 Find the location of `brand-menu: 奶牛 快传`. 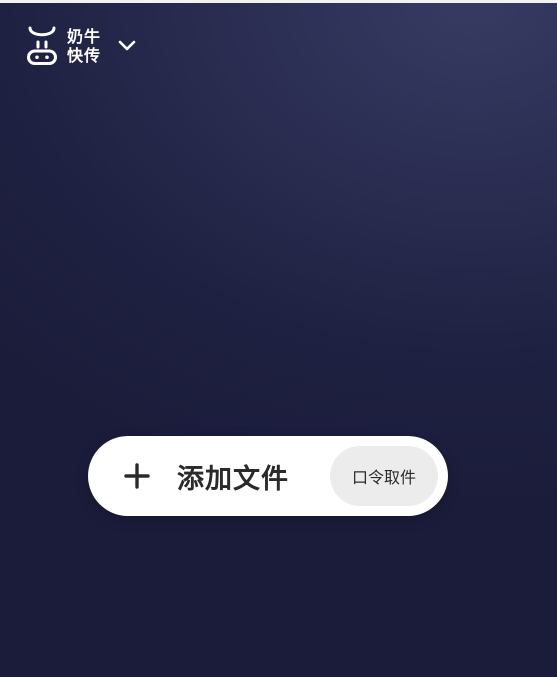

brand-menu: 奶牛 快传 is located at coordinates (81, 46).